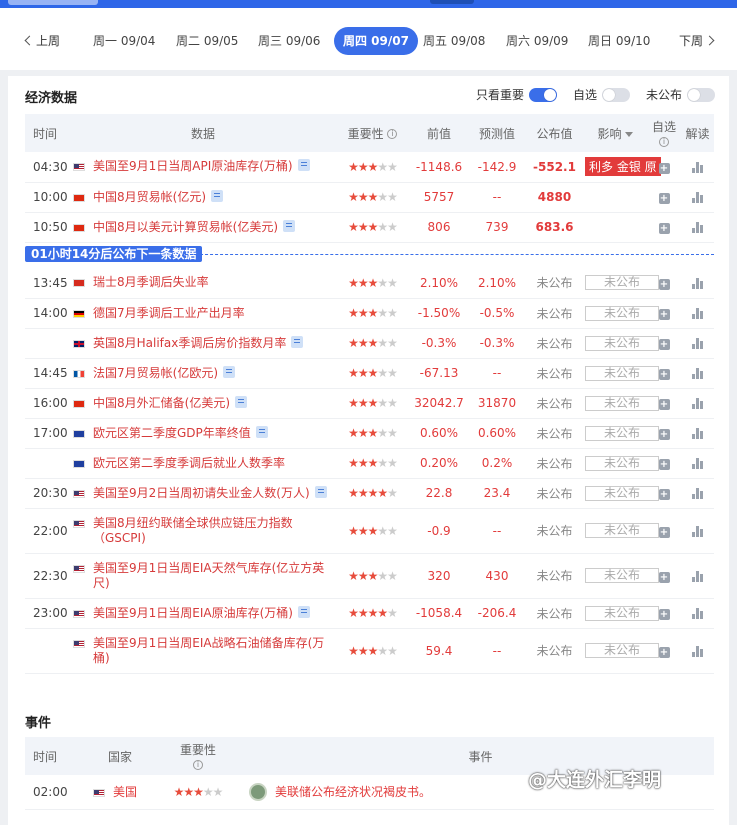 The width and height of the screenshot is (737, 825). Describe the element at coordinates (169, 313) in the screenshot. I see `indicator-label: 德国7月季调后工业产出月率` at that location.